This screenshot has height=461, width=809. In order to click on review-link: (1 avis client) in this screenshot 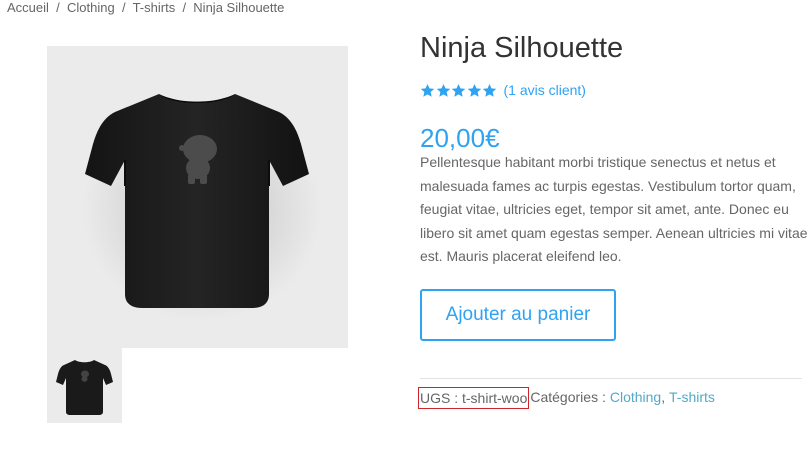, I will do `click(545, 90)`.